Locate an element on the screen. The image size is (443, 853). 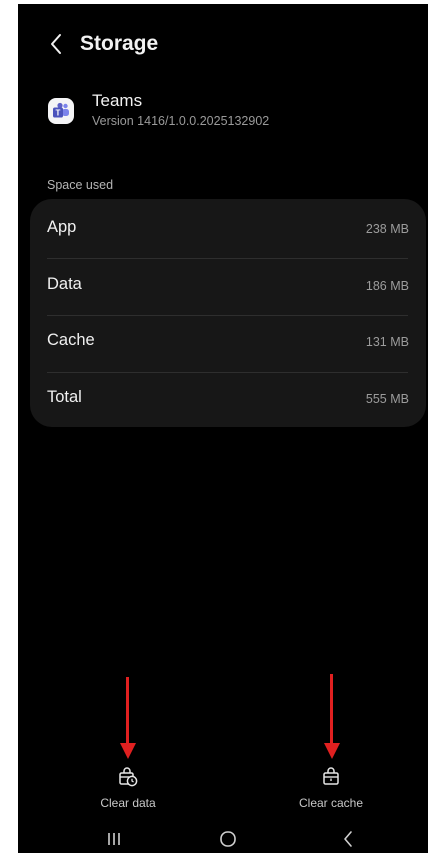
clear-cache-label: Clear cache is located at coordinates (331, 803).